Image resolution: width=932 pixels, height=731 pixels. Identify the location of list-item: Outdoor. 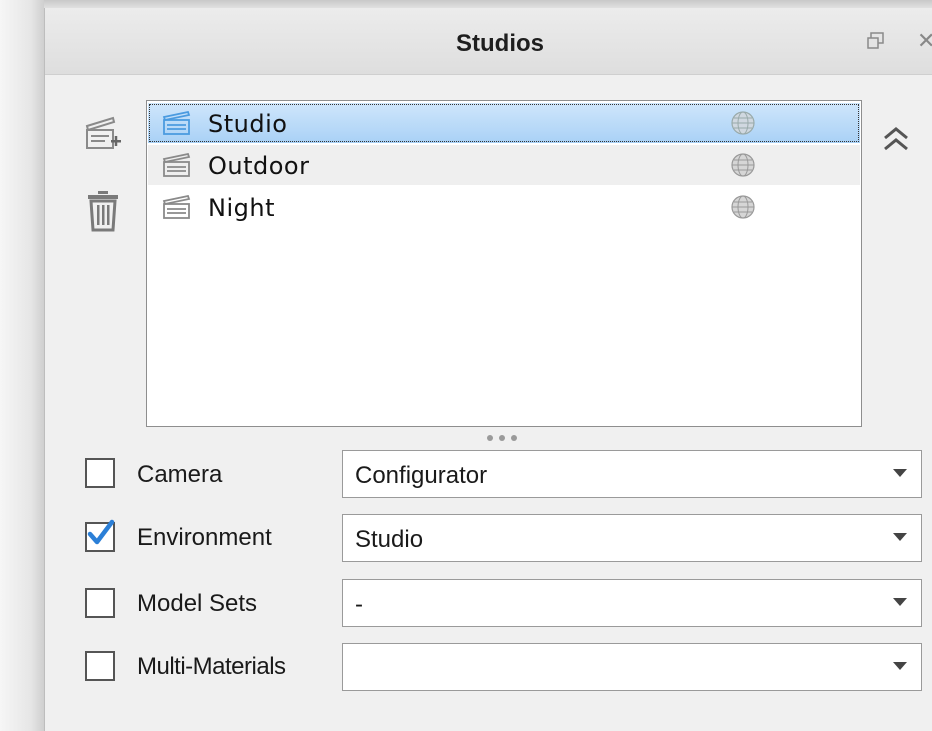
(504, 165).